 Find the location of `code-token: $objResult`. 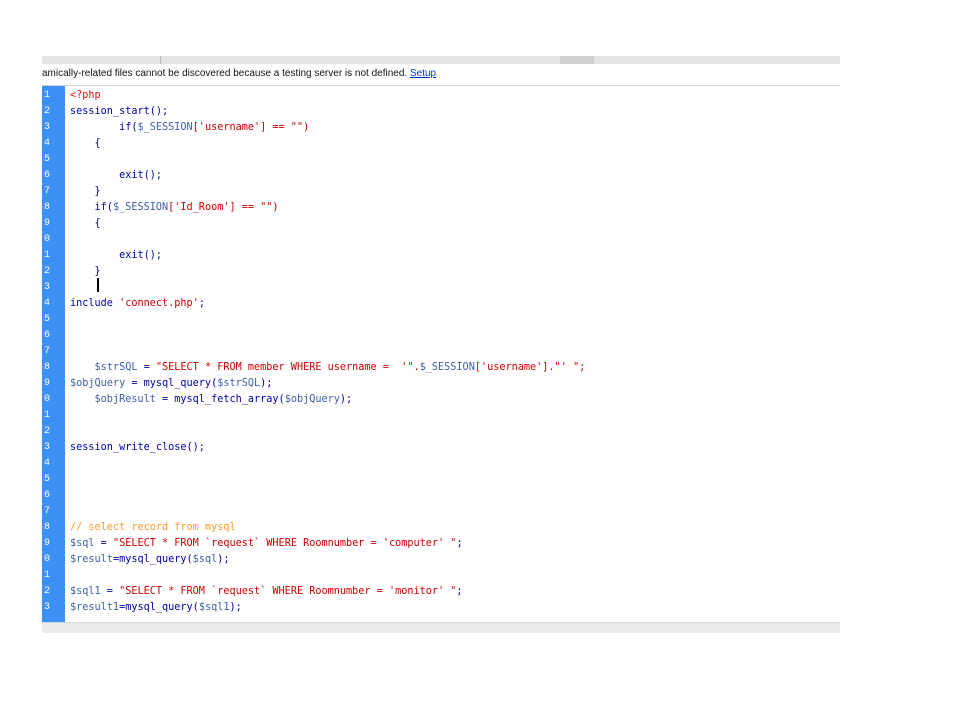

code-token: $objResult is located at coordinates (113, 399).